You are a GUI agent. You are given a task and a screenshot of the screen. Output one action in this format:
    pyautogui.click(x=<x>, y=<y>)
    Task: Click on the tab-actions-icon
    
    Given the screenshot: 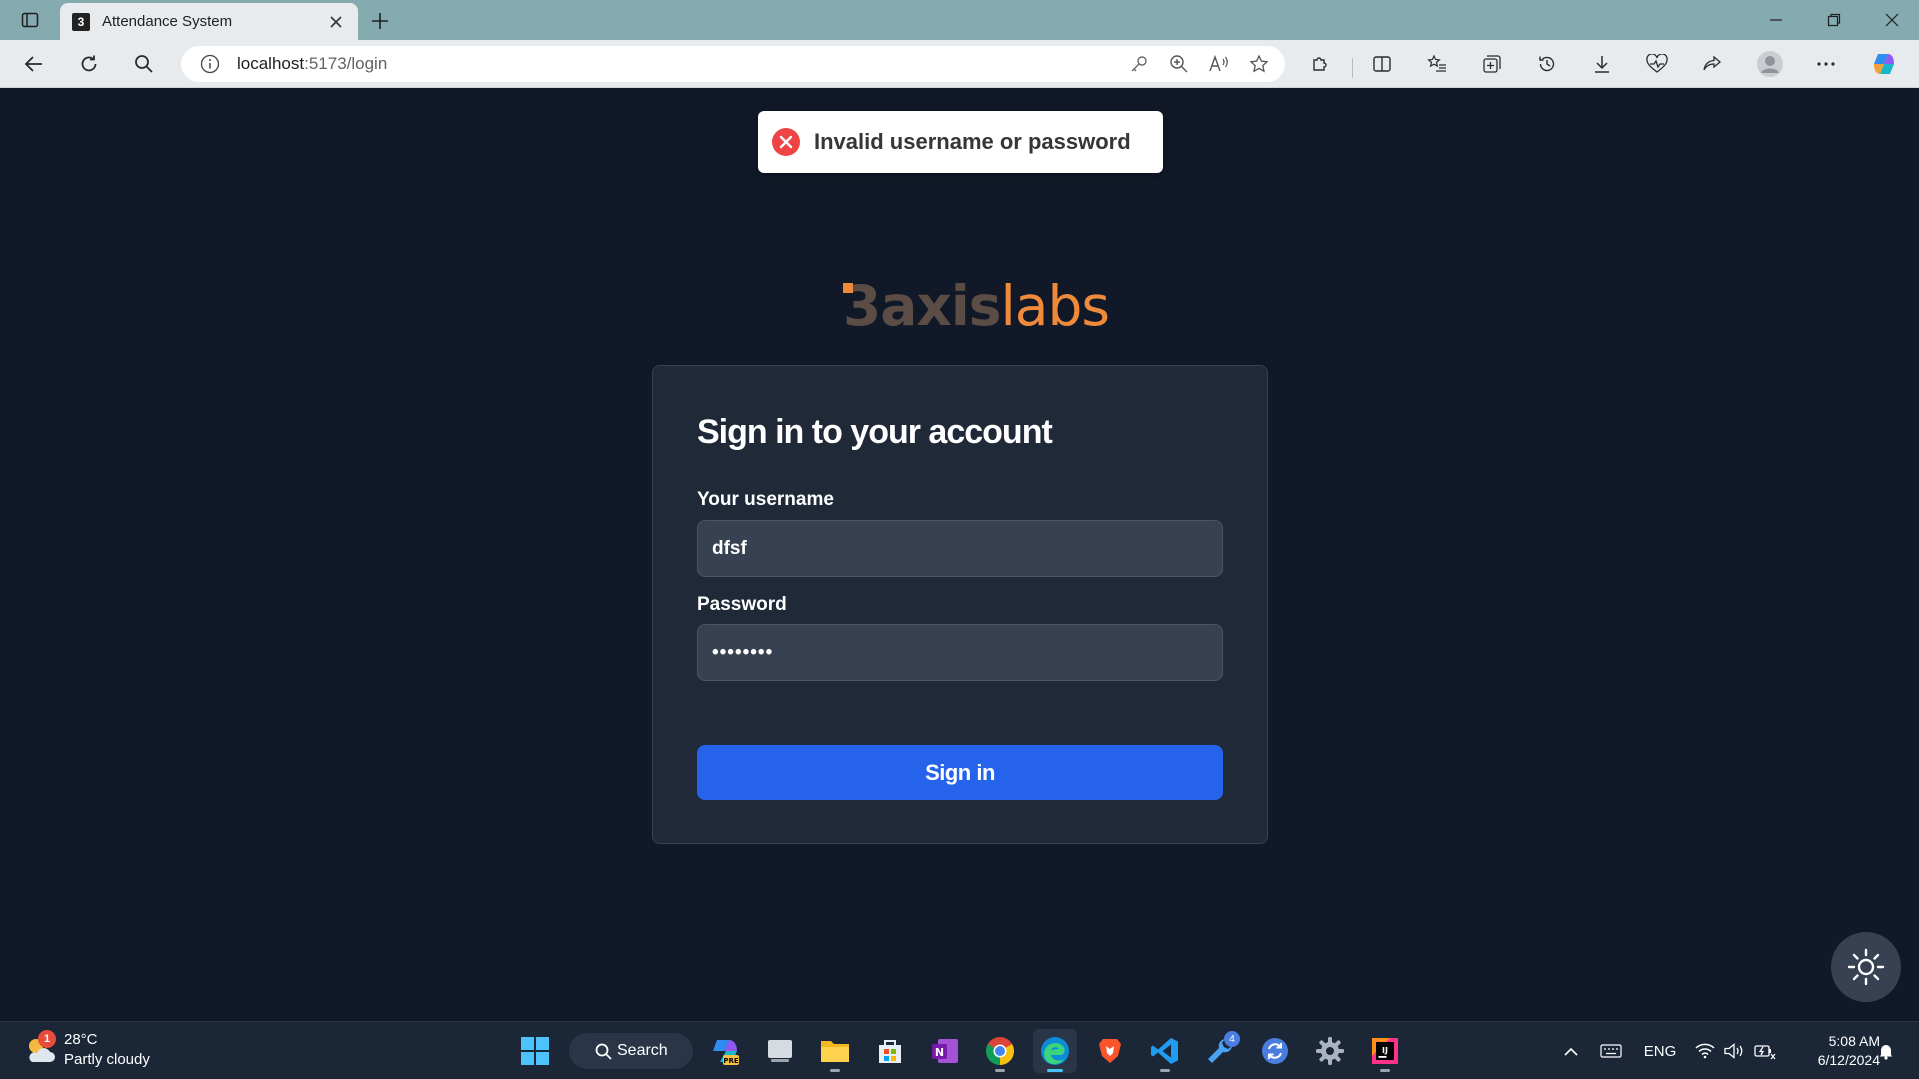 What is the action you would take?
    pyautogui.click(x=30, y=20)
    